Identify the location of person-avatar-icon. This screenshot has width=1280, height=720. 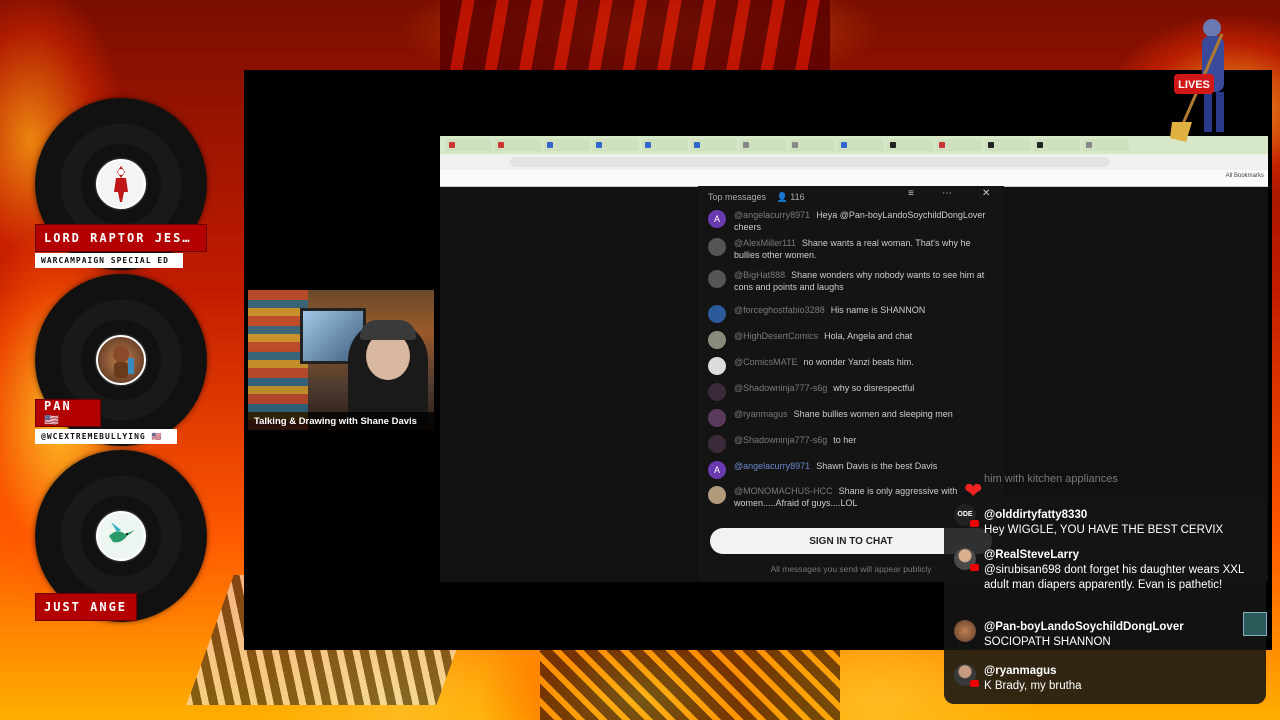
(965, 631).